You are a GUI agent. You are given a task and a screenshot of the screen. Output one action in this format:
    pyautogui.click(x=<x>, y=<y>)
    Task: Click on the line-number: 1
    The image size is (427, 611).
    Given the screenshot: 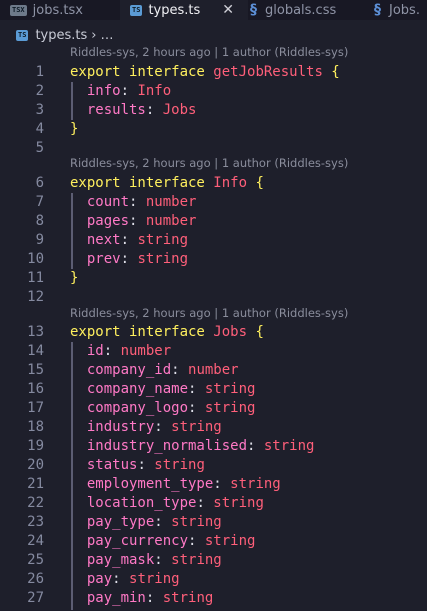 What is the action you would take?
    pyautogui.click(x=39, y=72)
    